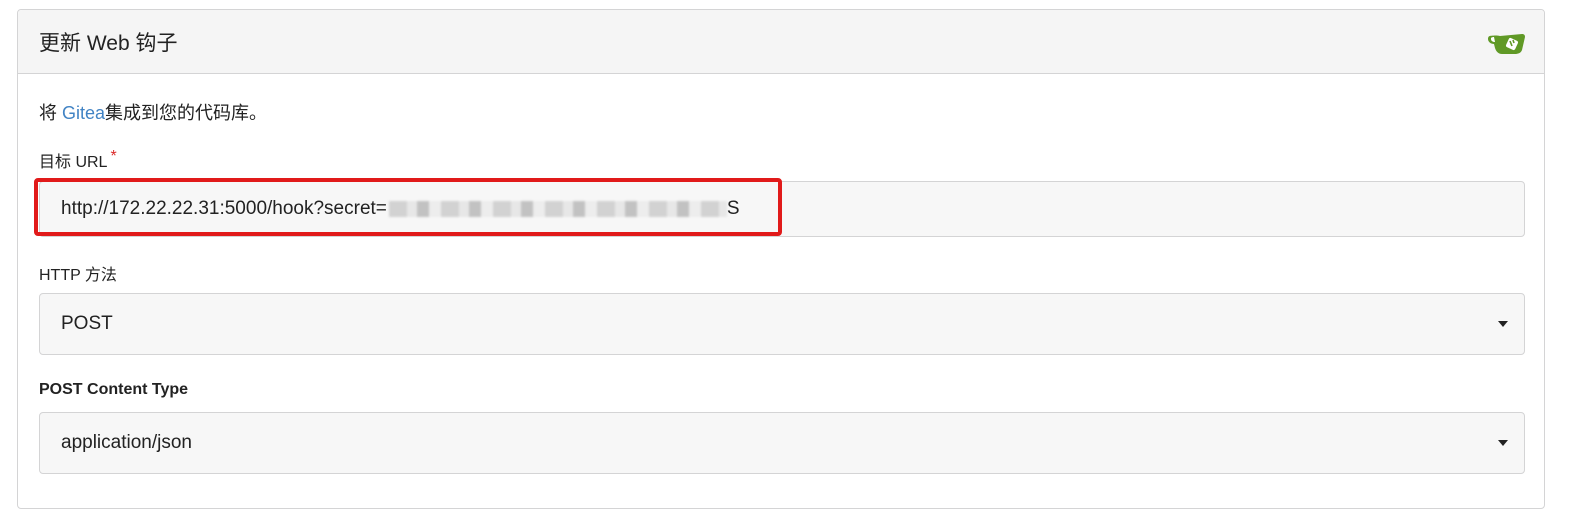 Image resolution: width=1578 pixels, height=509 pixels. Describe the element at coordinates (782, 443) in the screenshot. I see `content-type-select: application/json` at that location.